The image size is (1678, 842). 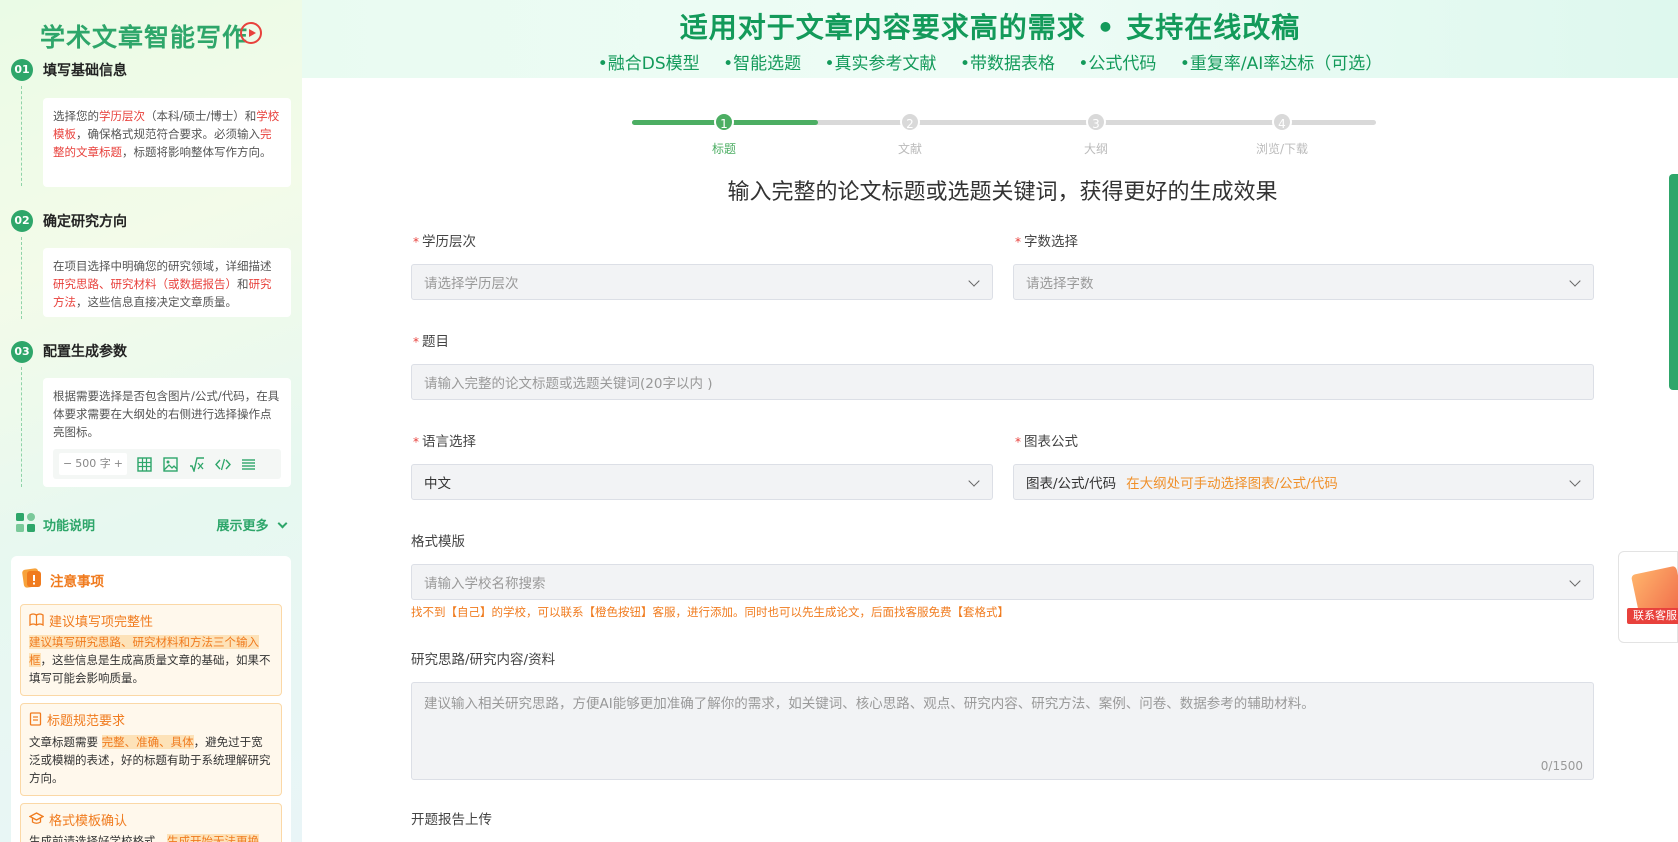 What do you see at coordinates (1232, 484) in the screenshot?
I see `chart-formula-hint: 在大纲处可手动选择图表/公式/代码` at bounding box center [1232, 484].